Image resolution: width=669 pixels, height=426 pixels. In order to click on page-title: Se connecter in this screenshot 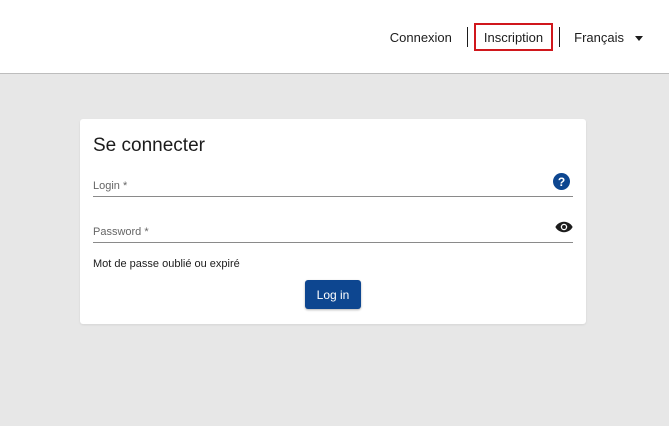, I will do `click(149, 145)`.